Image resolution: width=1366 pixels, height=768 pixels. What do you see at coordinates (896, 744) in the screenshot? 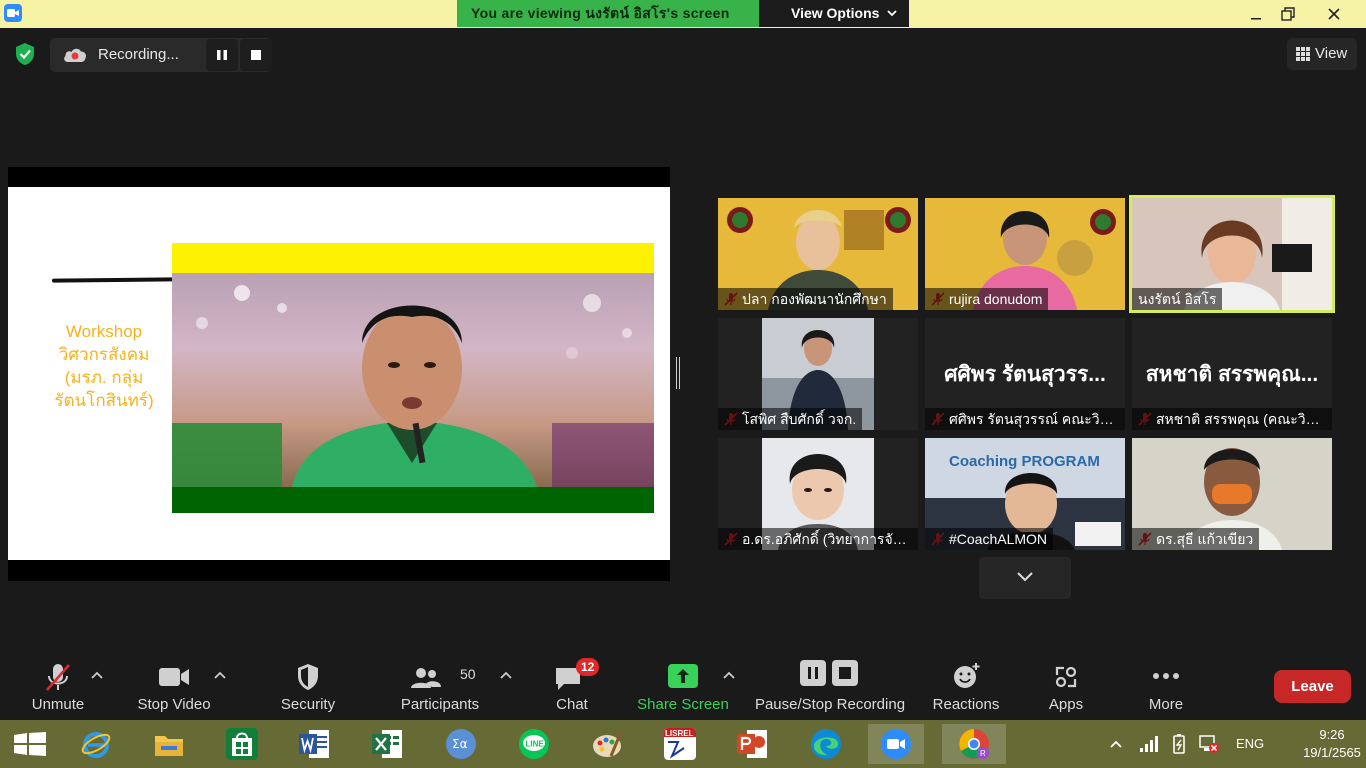
I see `taskbar-zoom` at bounding box center [896, 744].